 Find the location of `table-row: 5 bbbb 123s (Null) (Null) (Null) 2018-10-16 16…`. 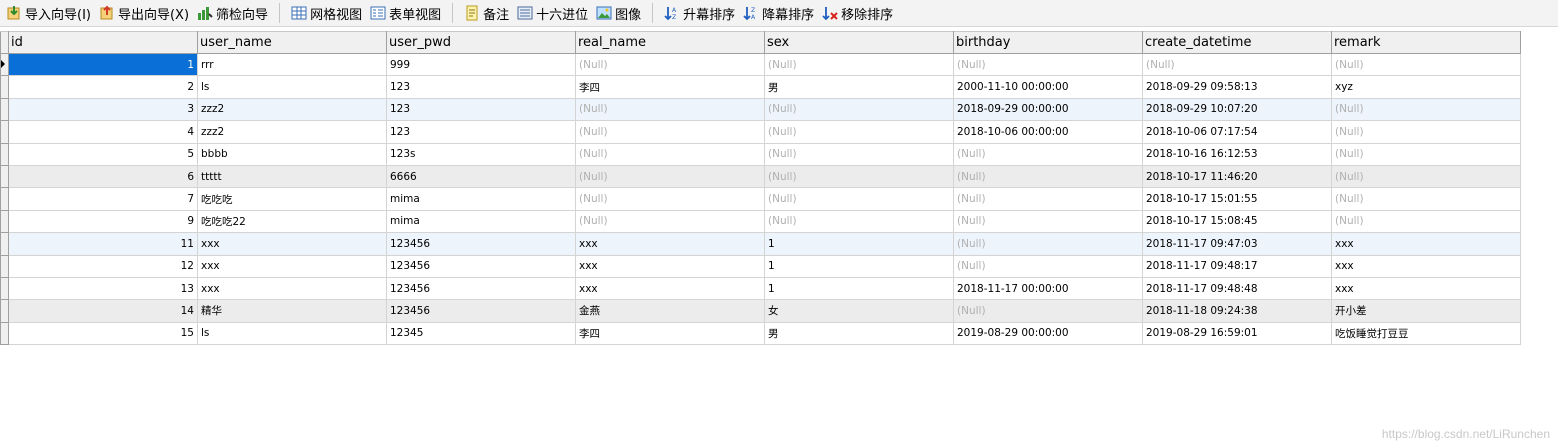

table-row: 5 bbbb 123s (Null) (Null) (Null) 2018-10-16 16… is located at coordinates (760, 154).